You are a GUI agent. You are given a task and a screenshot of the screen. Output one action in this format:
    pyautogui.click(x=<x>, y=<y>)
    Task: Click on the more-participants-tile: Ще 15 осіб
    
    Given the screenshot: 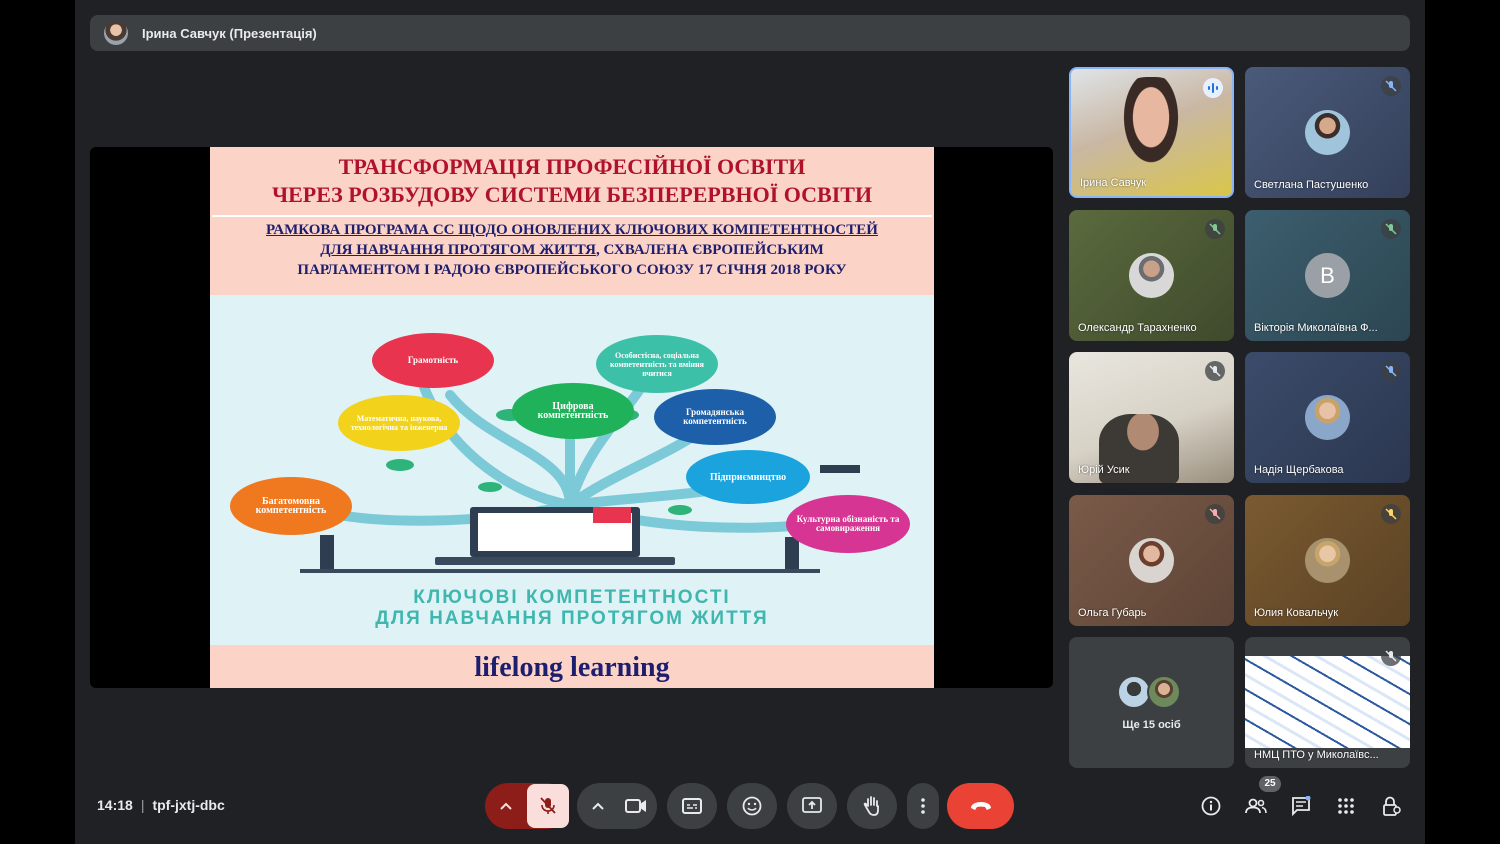 What is the action you would take?
    pyautogui.click(x=1151, y=702)
    